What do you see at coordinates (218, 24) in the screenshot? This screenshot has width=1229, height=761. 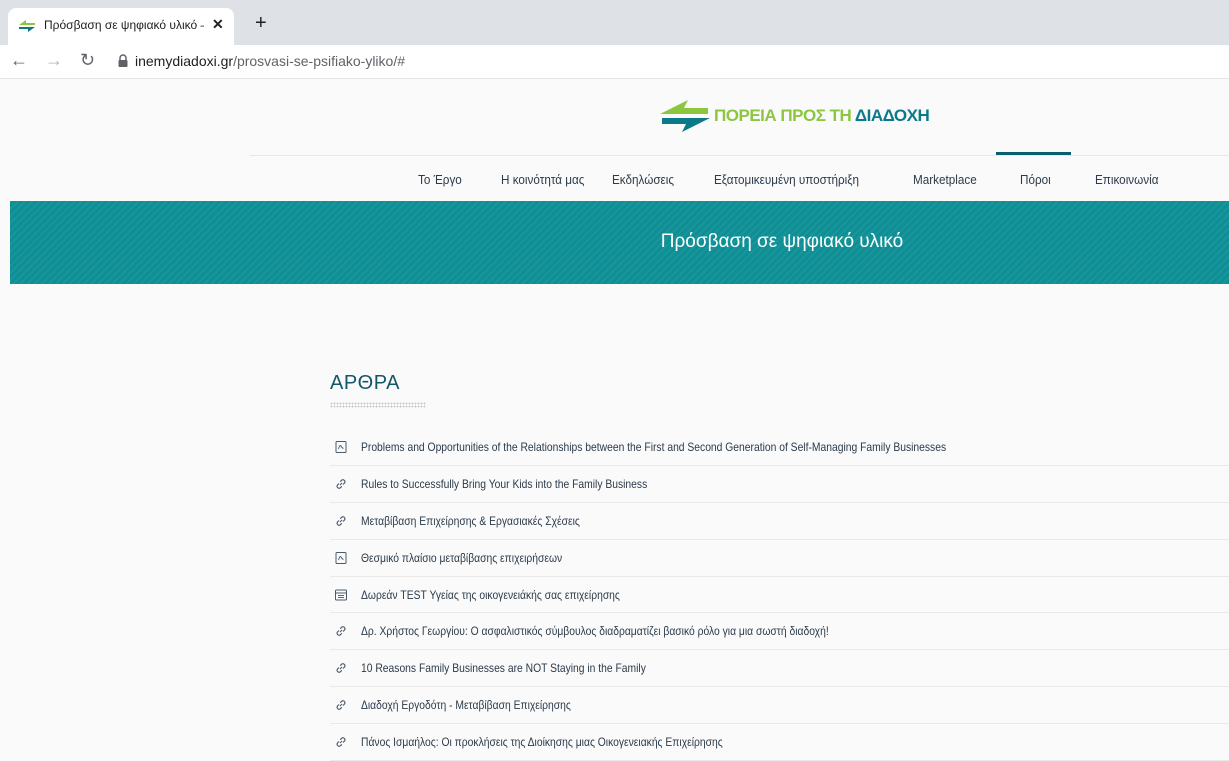 I see `tab-close-icon: ✕` at bounding box center [218, 24].